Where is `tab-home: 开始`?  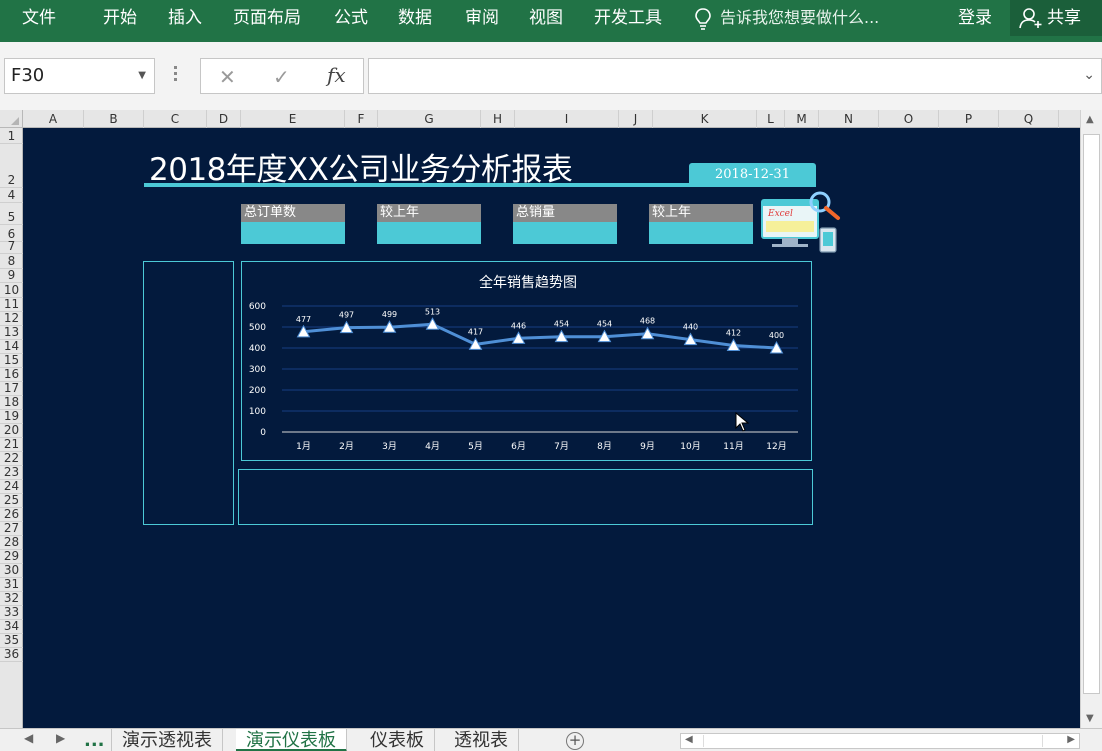 tab-home: 开始 is located at coordinates (120, 18).